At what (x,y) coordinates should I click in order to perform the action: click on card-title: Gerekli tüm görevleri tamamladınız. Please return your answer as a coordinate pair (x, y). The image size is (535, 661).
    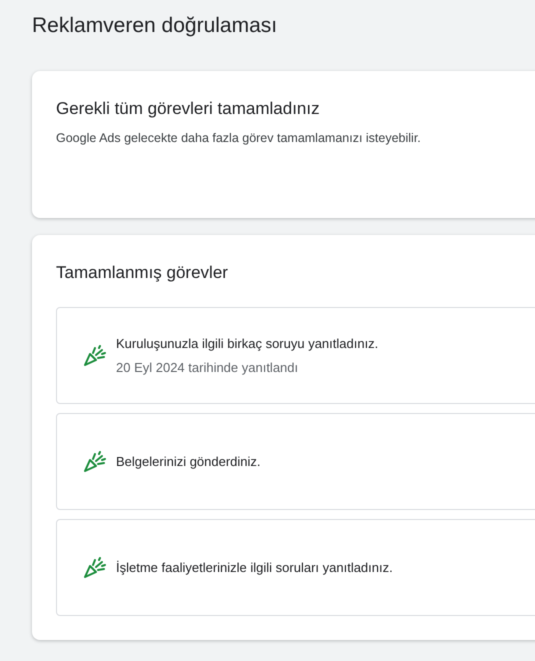
    Looking at the image, I should click on (188, 109).